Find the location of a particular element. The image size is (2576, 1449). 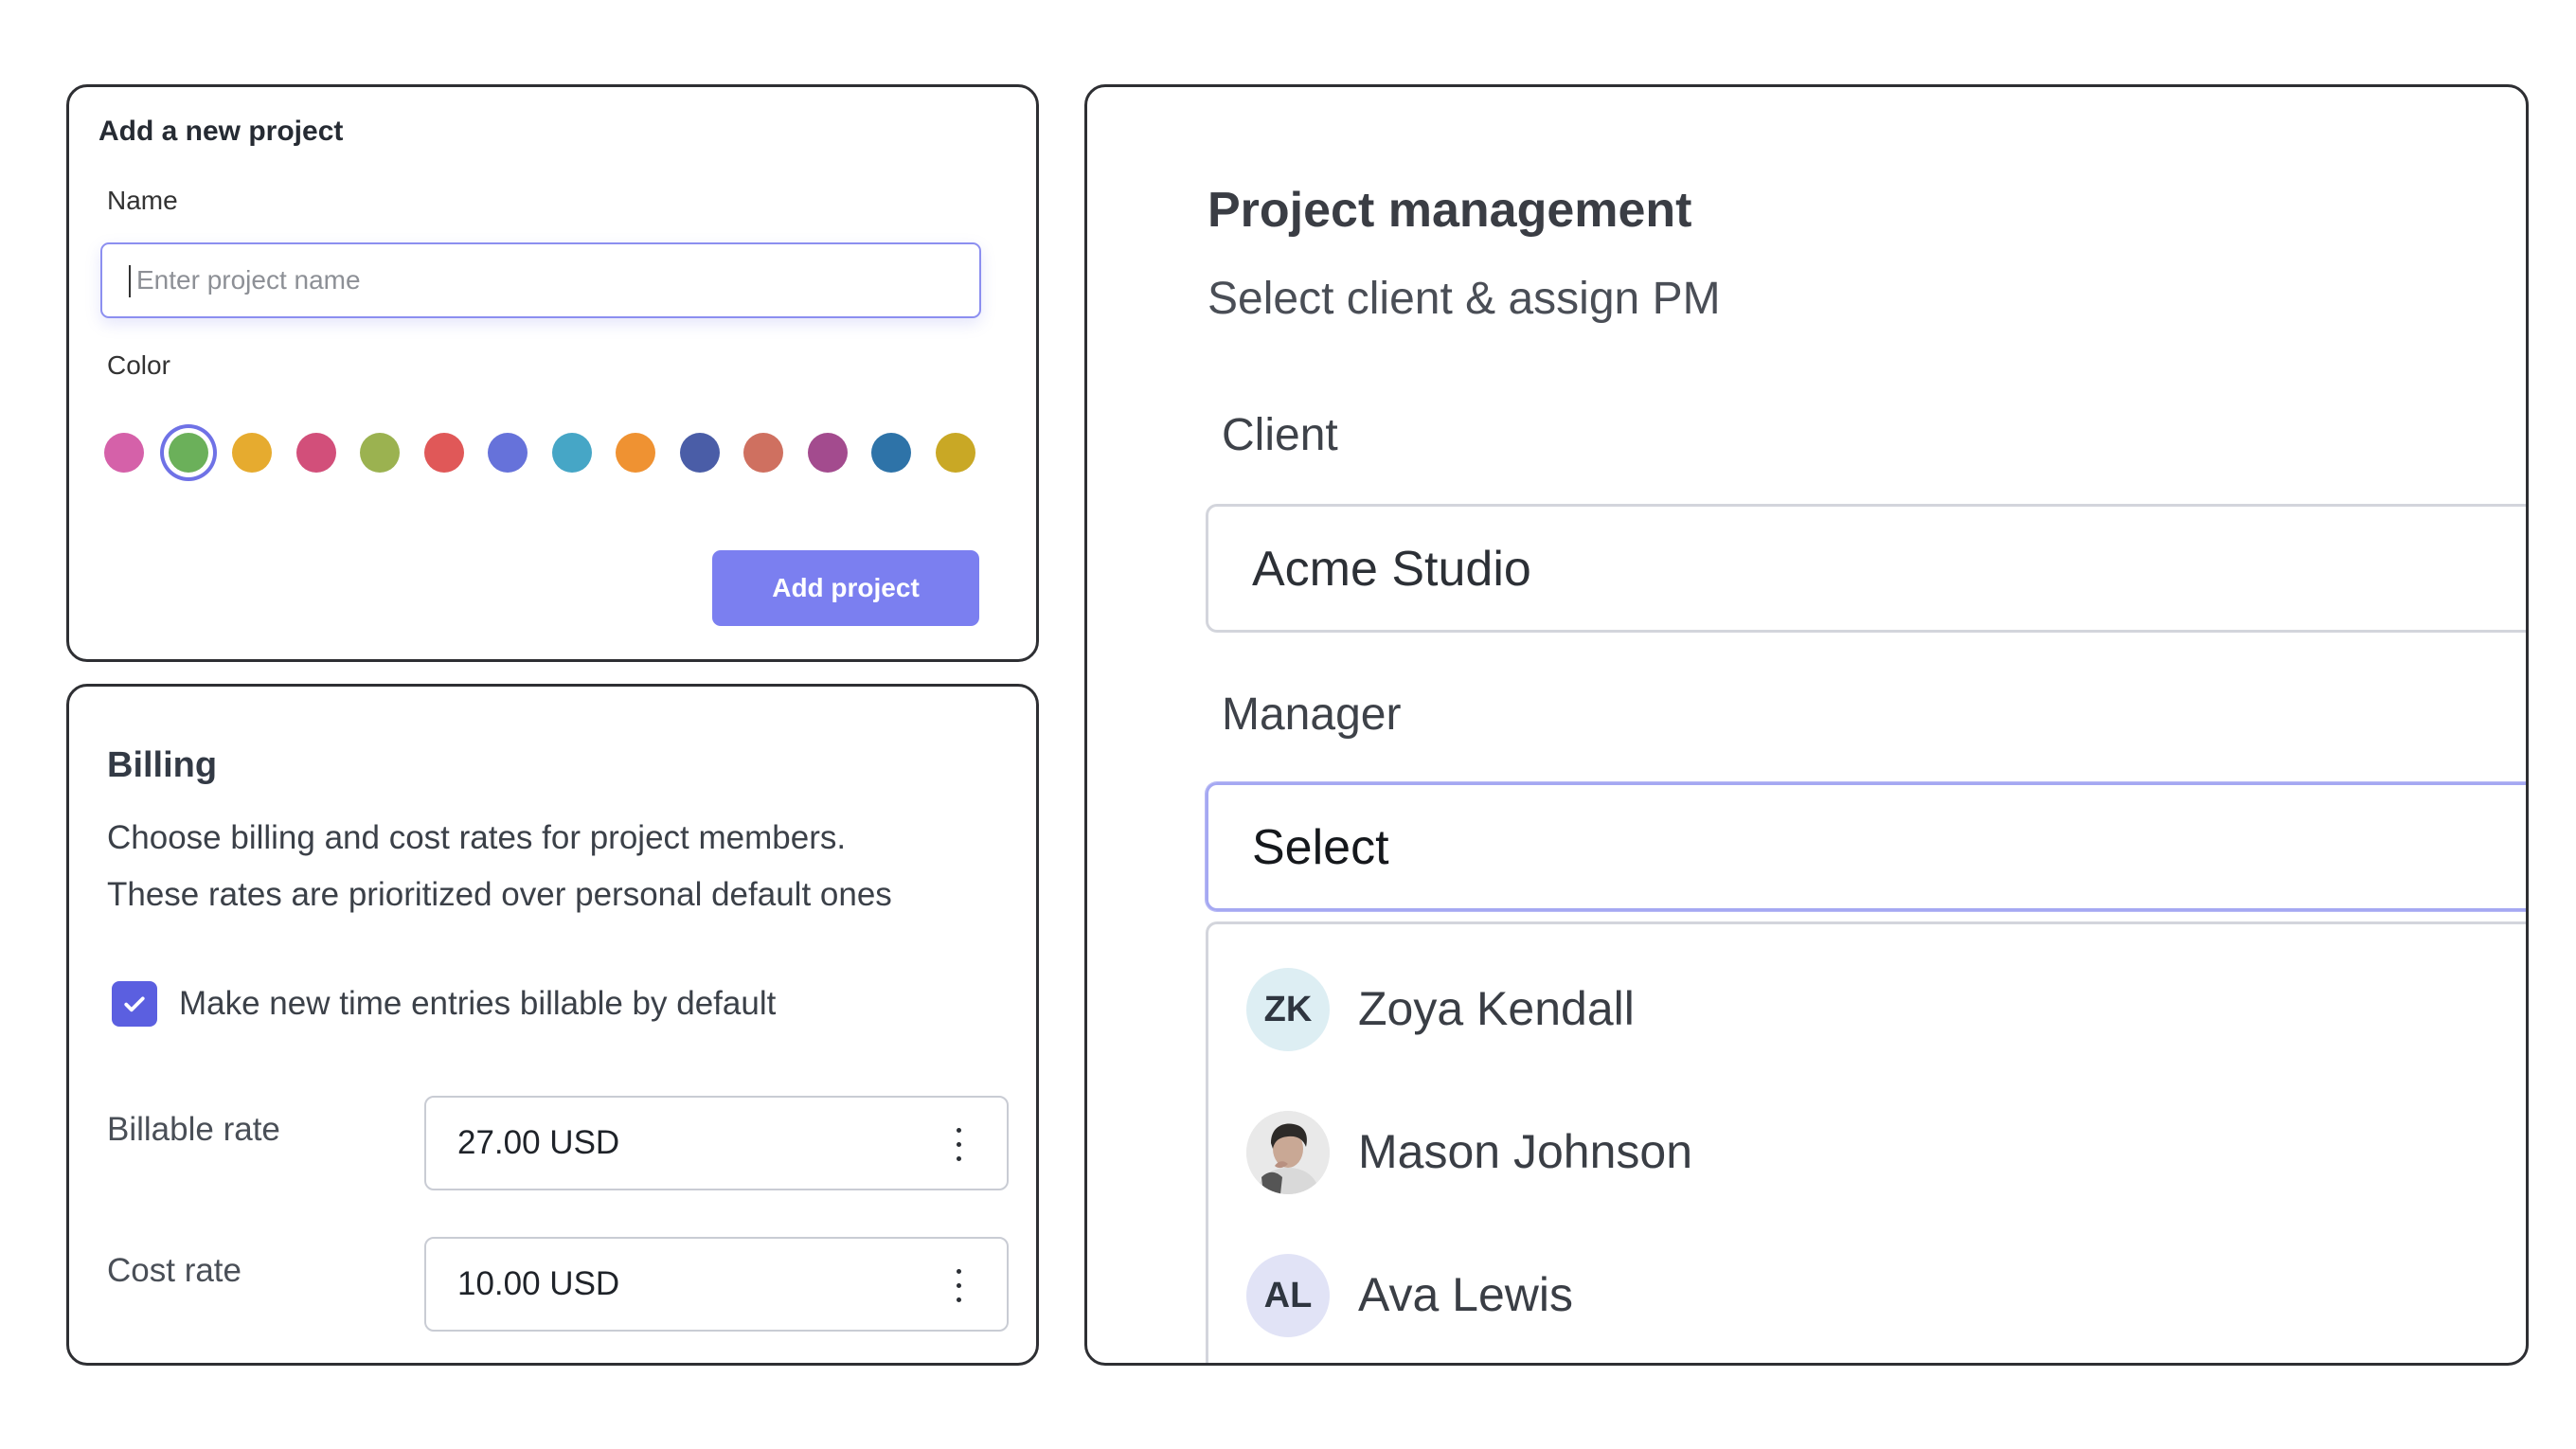

manager-option: Mason Johnson is located at coordinates (1814, 1153).